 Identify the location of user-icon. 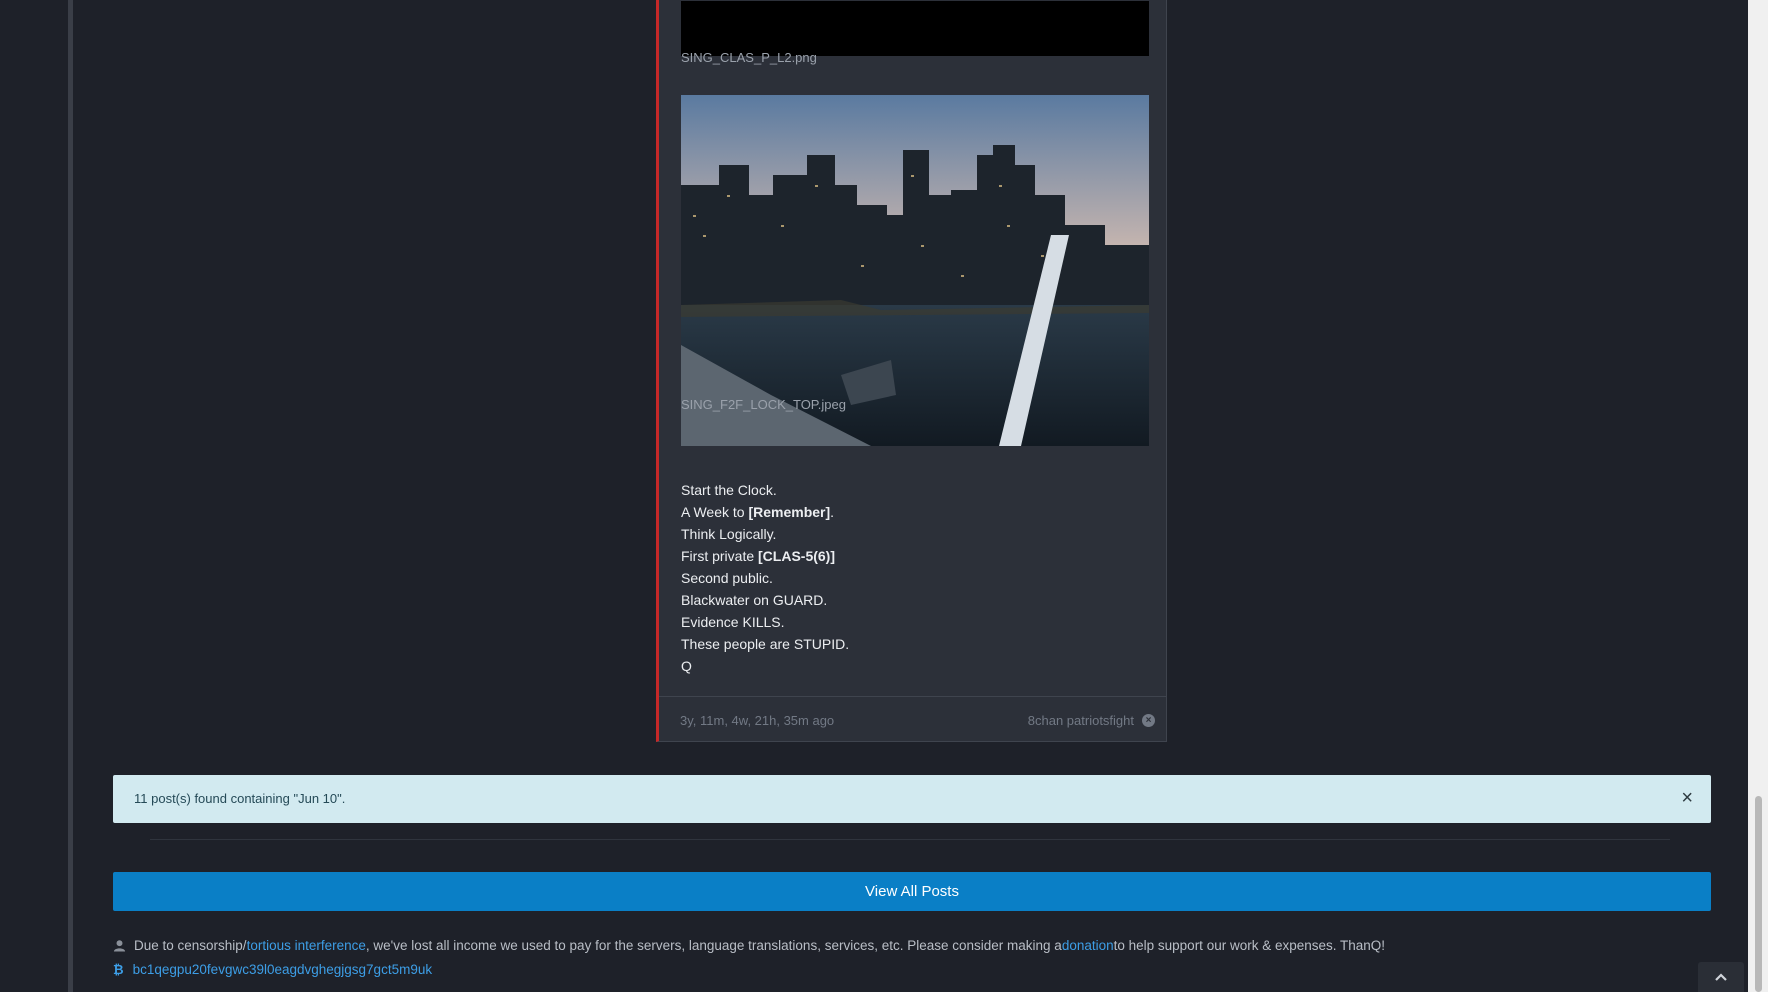
(119, 946).